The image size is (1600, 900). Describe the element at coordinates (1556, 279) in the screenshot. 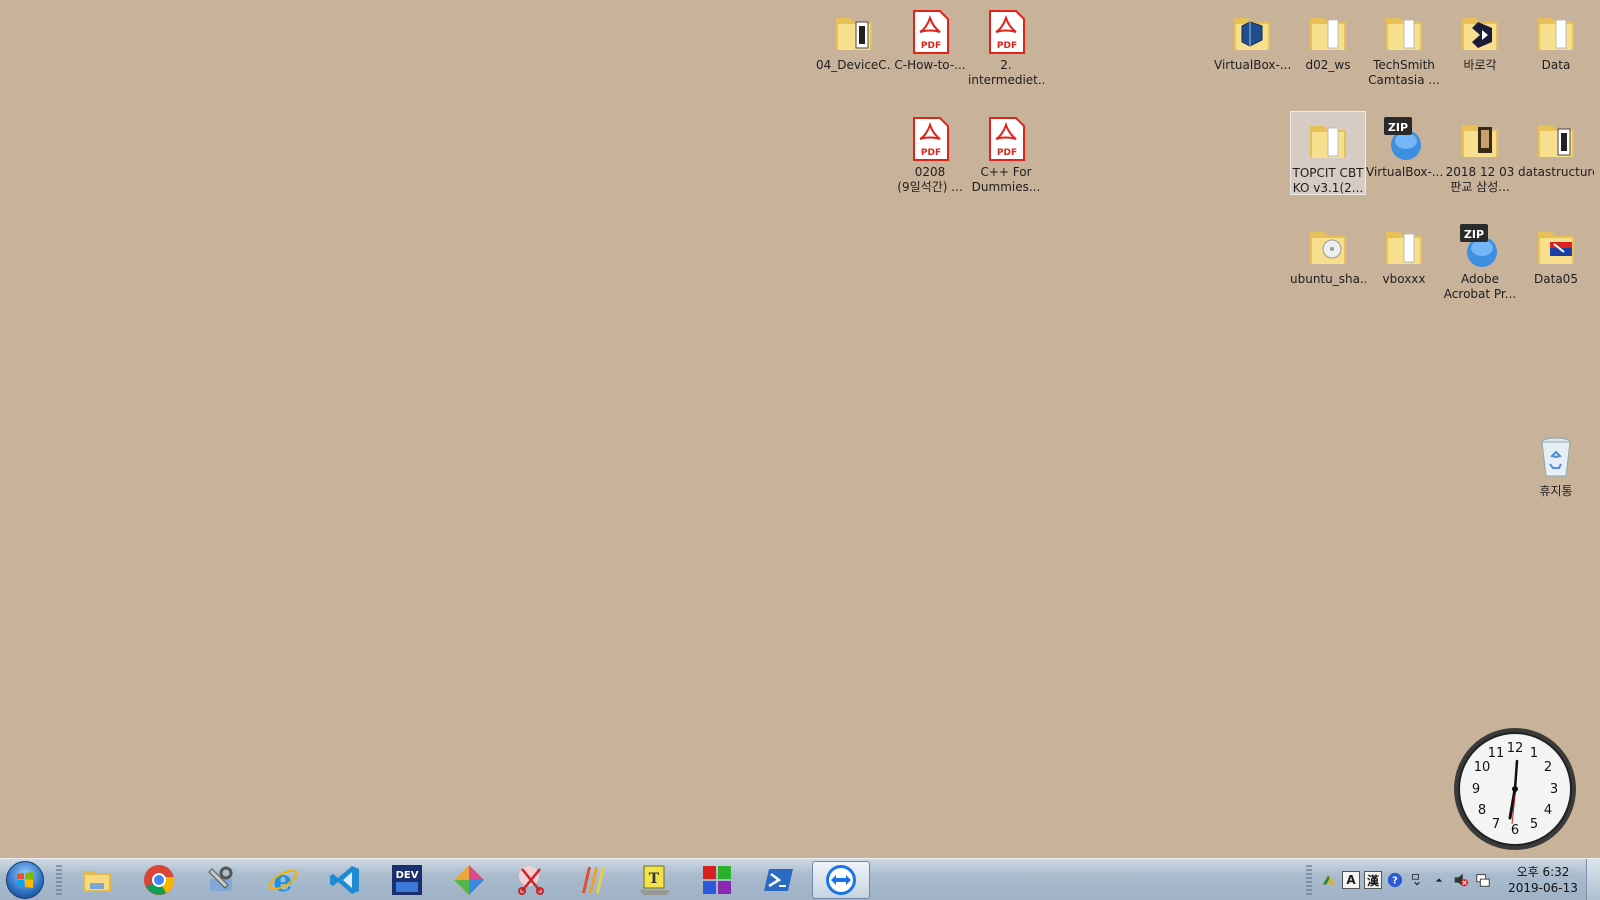

I see `desktop-icon-label: Data05` at that location.